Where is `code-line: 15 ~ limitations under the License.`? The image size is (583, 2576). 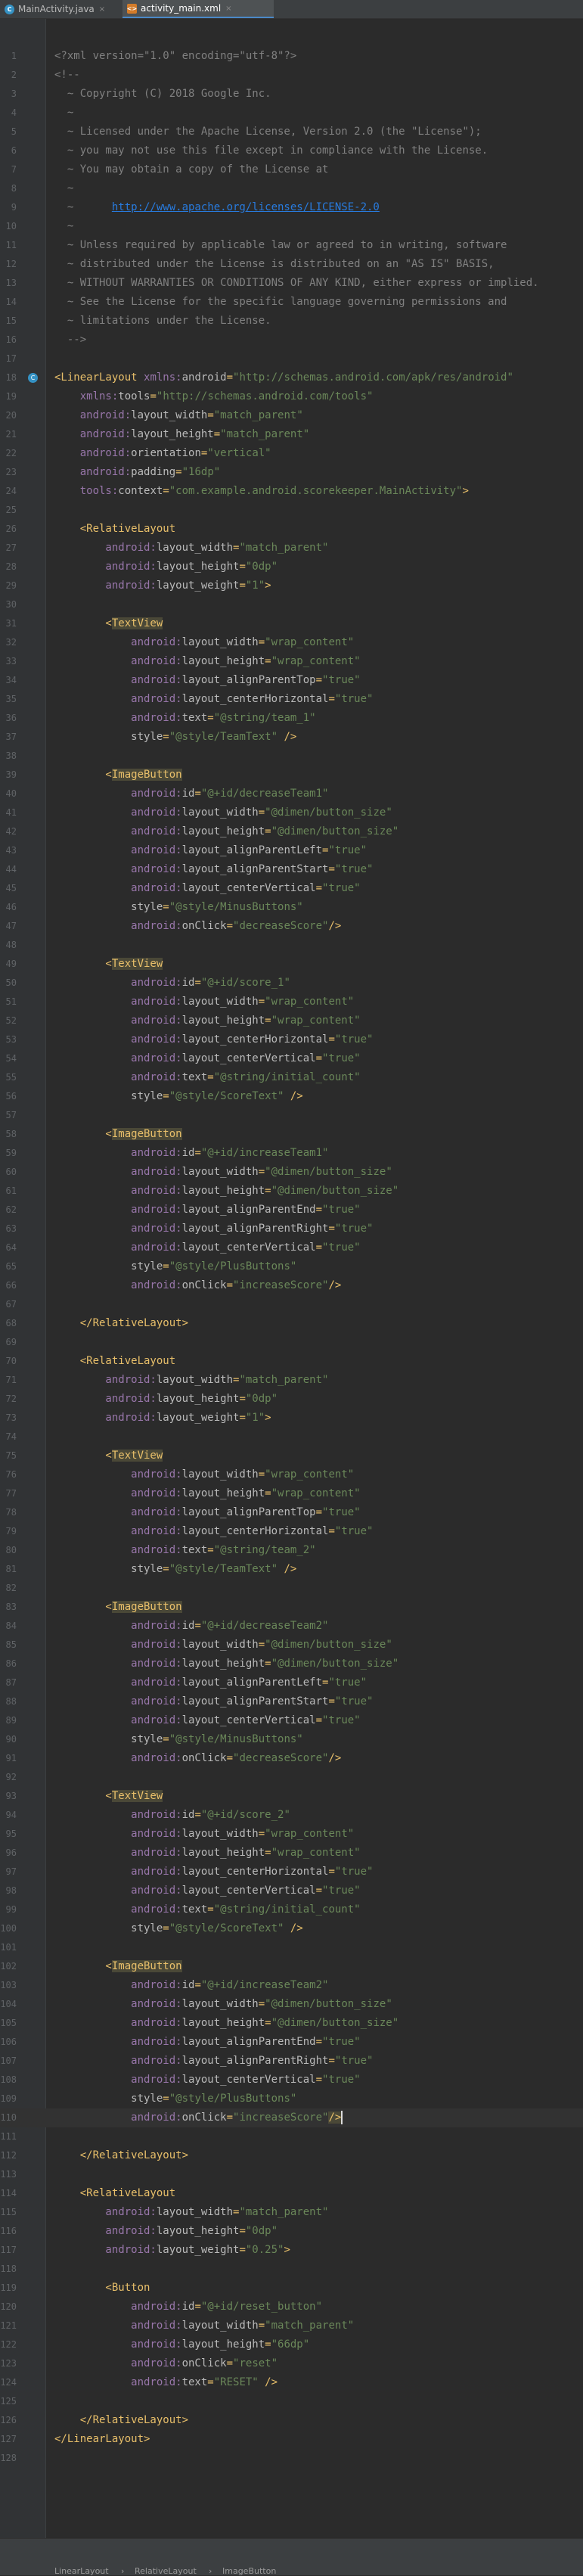
code-line: 15 ~ limitations under the License. is located at coordinates (291, 321).